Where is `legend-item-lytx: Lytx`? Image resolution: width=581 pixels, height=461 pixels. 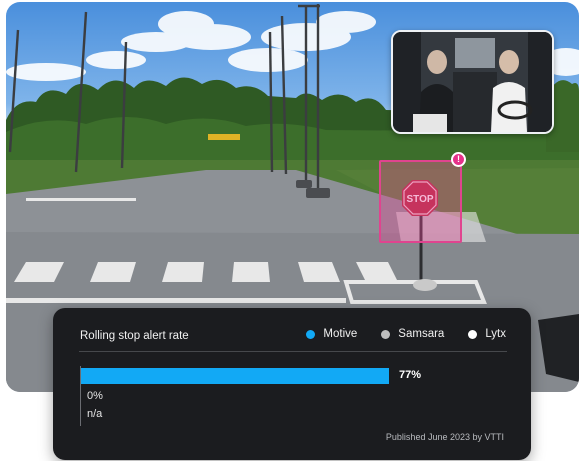
legend-item-lytx: Lytx is located at coordinates (487, 334).